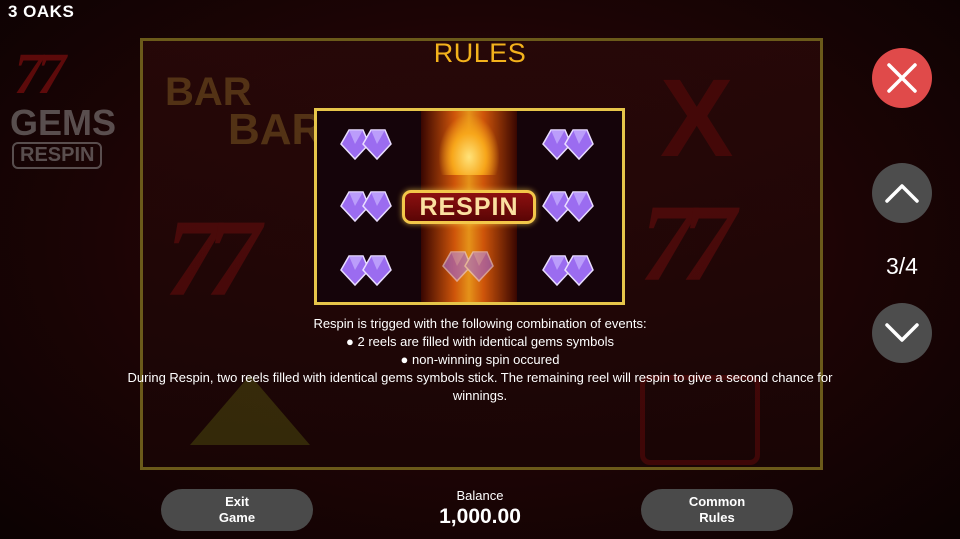 Image resolution: width=960 pixels, height=539 pixels. What do you see at coordinates (697, 118) in the screenshot?
I see `bg-x-symbol: X` at bounding box center [697, 118].